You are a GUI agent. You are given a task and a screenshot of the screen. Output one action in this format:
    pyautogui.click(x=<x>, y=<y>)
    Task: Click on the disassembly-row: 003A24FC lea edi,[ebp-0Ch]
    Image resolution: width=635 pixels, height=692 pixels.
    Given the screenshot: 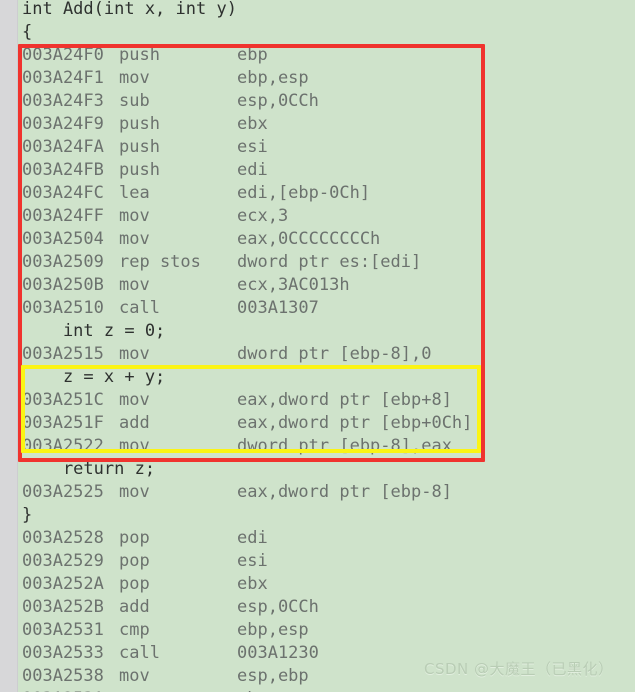 What is the action you would take?
    pyautogui.click(x=194, y=193)
    